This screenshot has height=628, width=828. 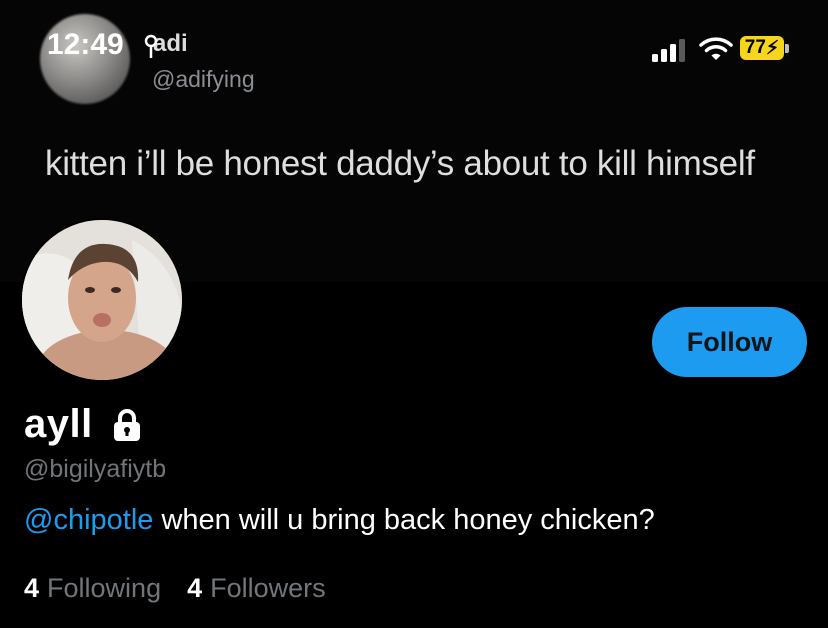 What do you see at coordinates (58, 424) in the screenshot?
I see `profile-display-name: ayll` at bounding box center [58, 424].